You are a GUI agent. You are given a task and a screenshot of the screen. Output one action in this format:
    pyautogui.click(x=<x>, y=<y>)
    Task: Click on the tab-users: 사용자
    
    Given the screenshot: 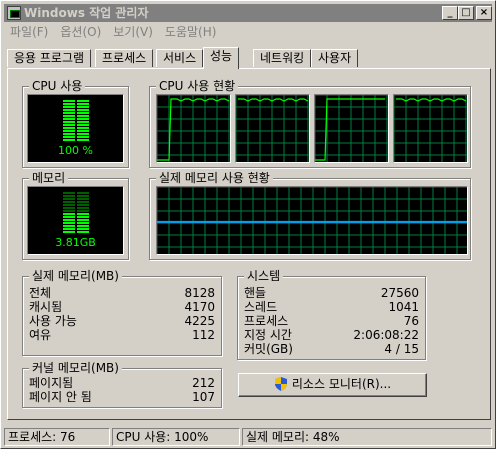 What is the action you would take?
    pyautogui.click(x=335, y=58)
    